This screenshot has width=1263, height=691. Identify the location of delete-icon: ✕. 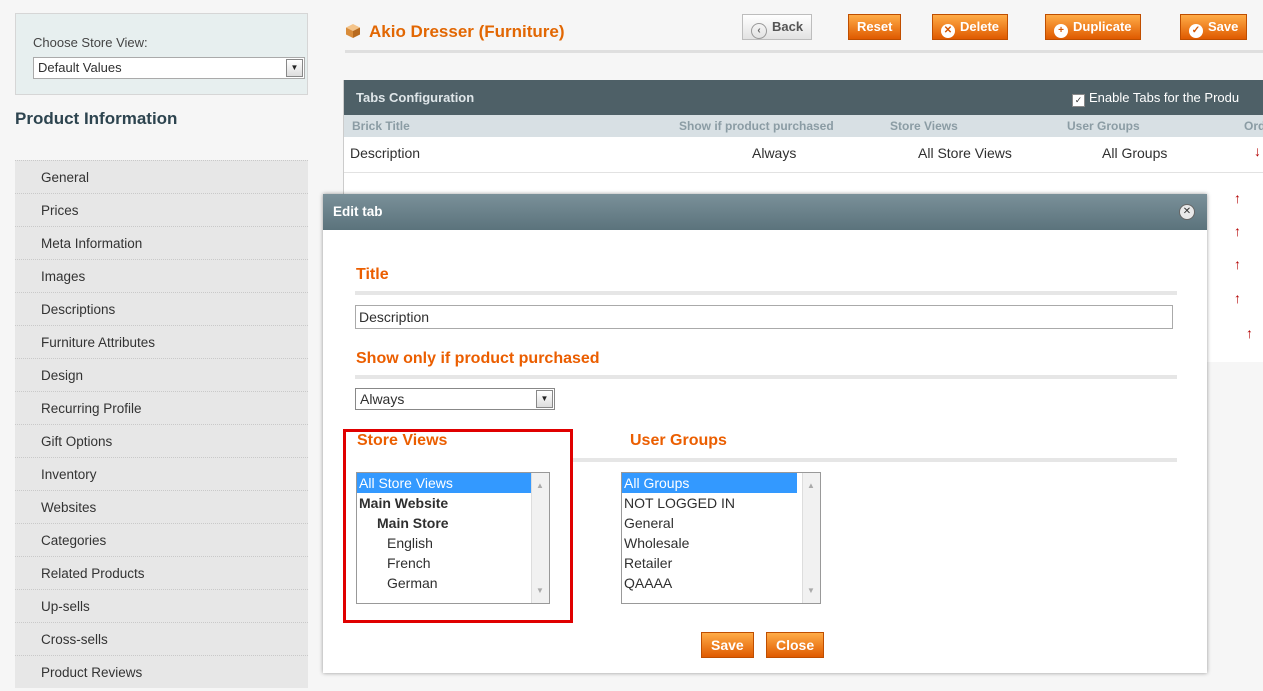
(948, 31).